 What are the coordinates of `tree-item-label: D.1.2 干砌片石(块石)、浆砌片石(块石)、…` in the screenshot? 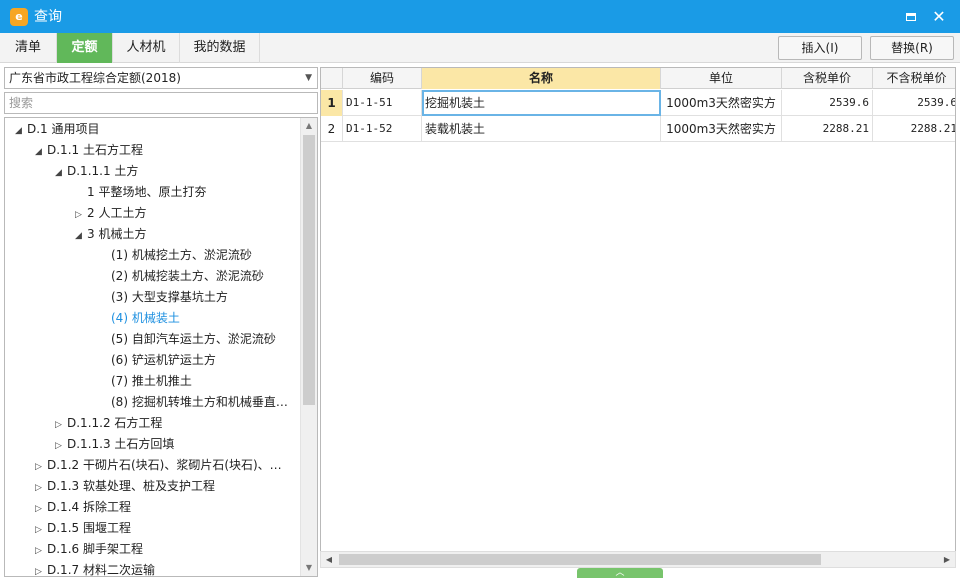 It's located at (164, 465).